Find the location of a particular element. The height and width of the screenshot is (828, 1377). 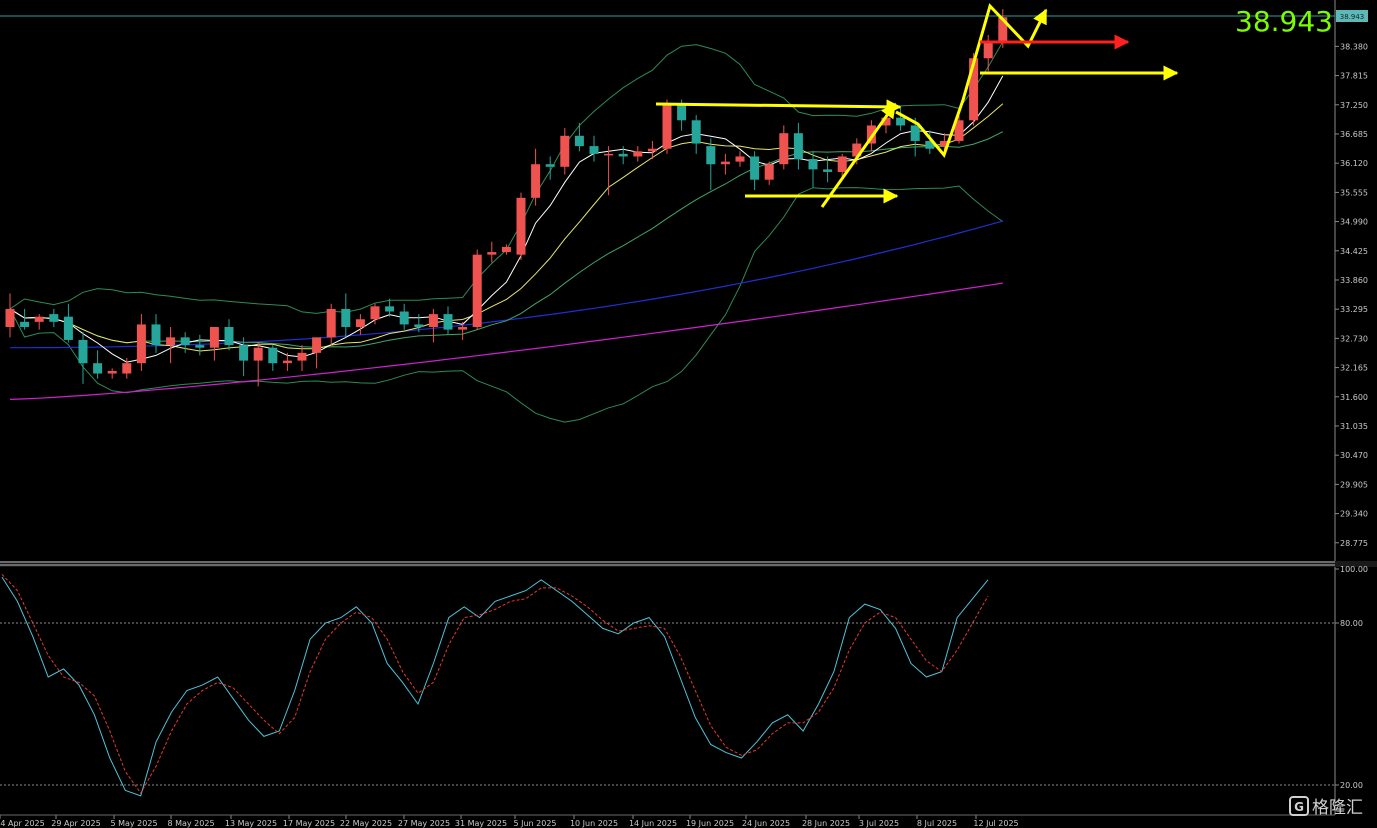

price-tick-label: 36.120 is located at coordinates (1354, 163).